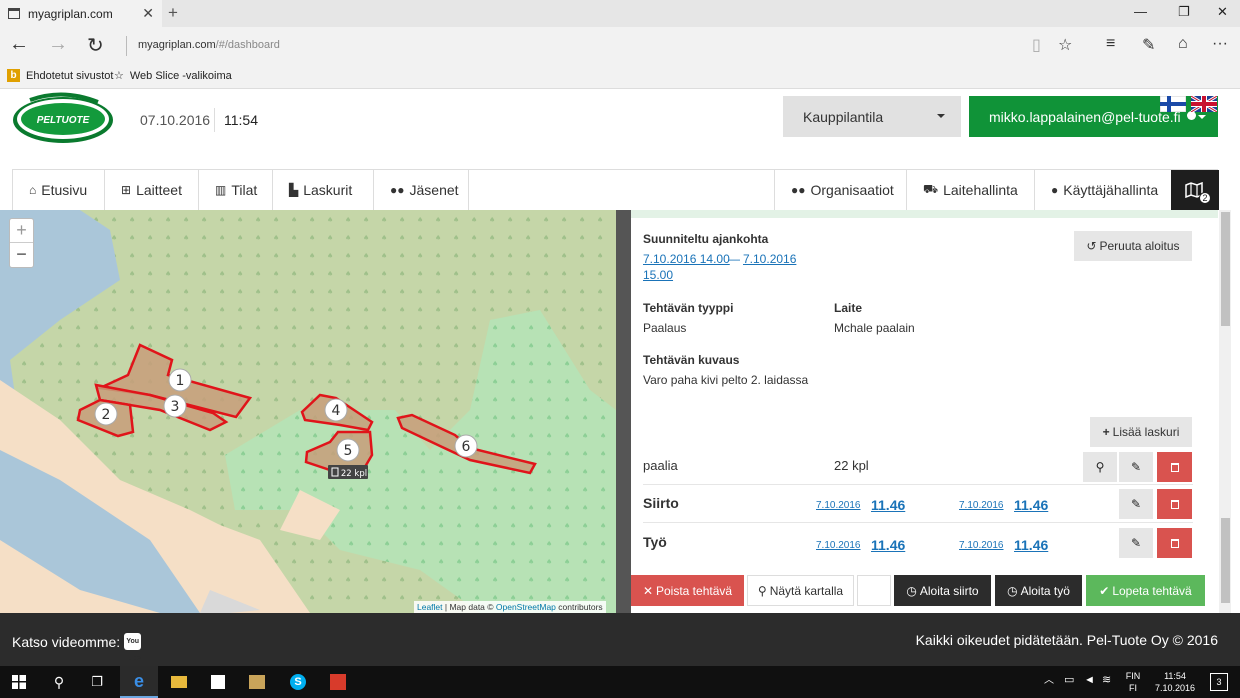 Image resolution: width=1240 pixels, height=698 pixels. What do you see at coordinates (58, 44) in the screenshot?
I see `forward-icon: →` at bounding box center [58, 44].